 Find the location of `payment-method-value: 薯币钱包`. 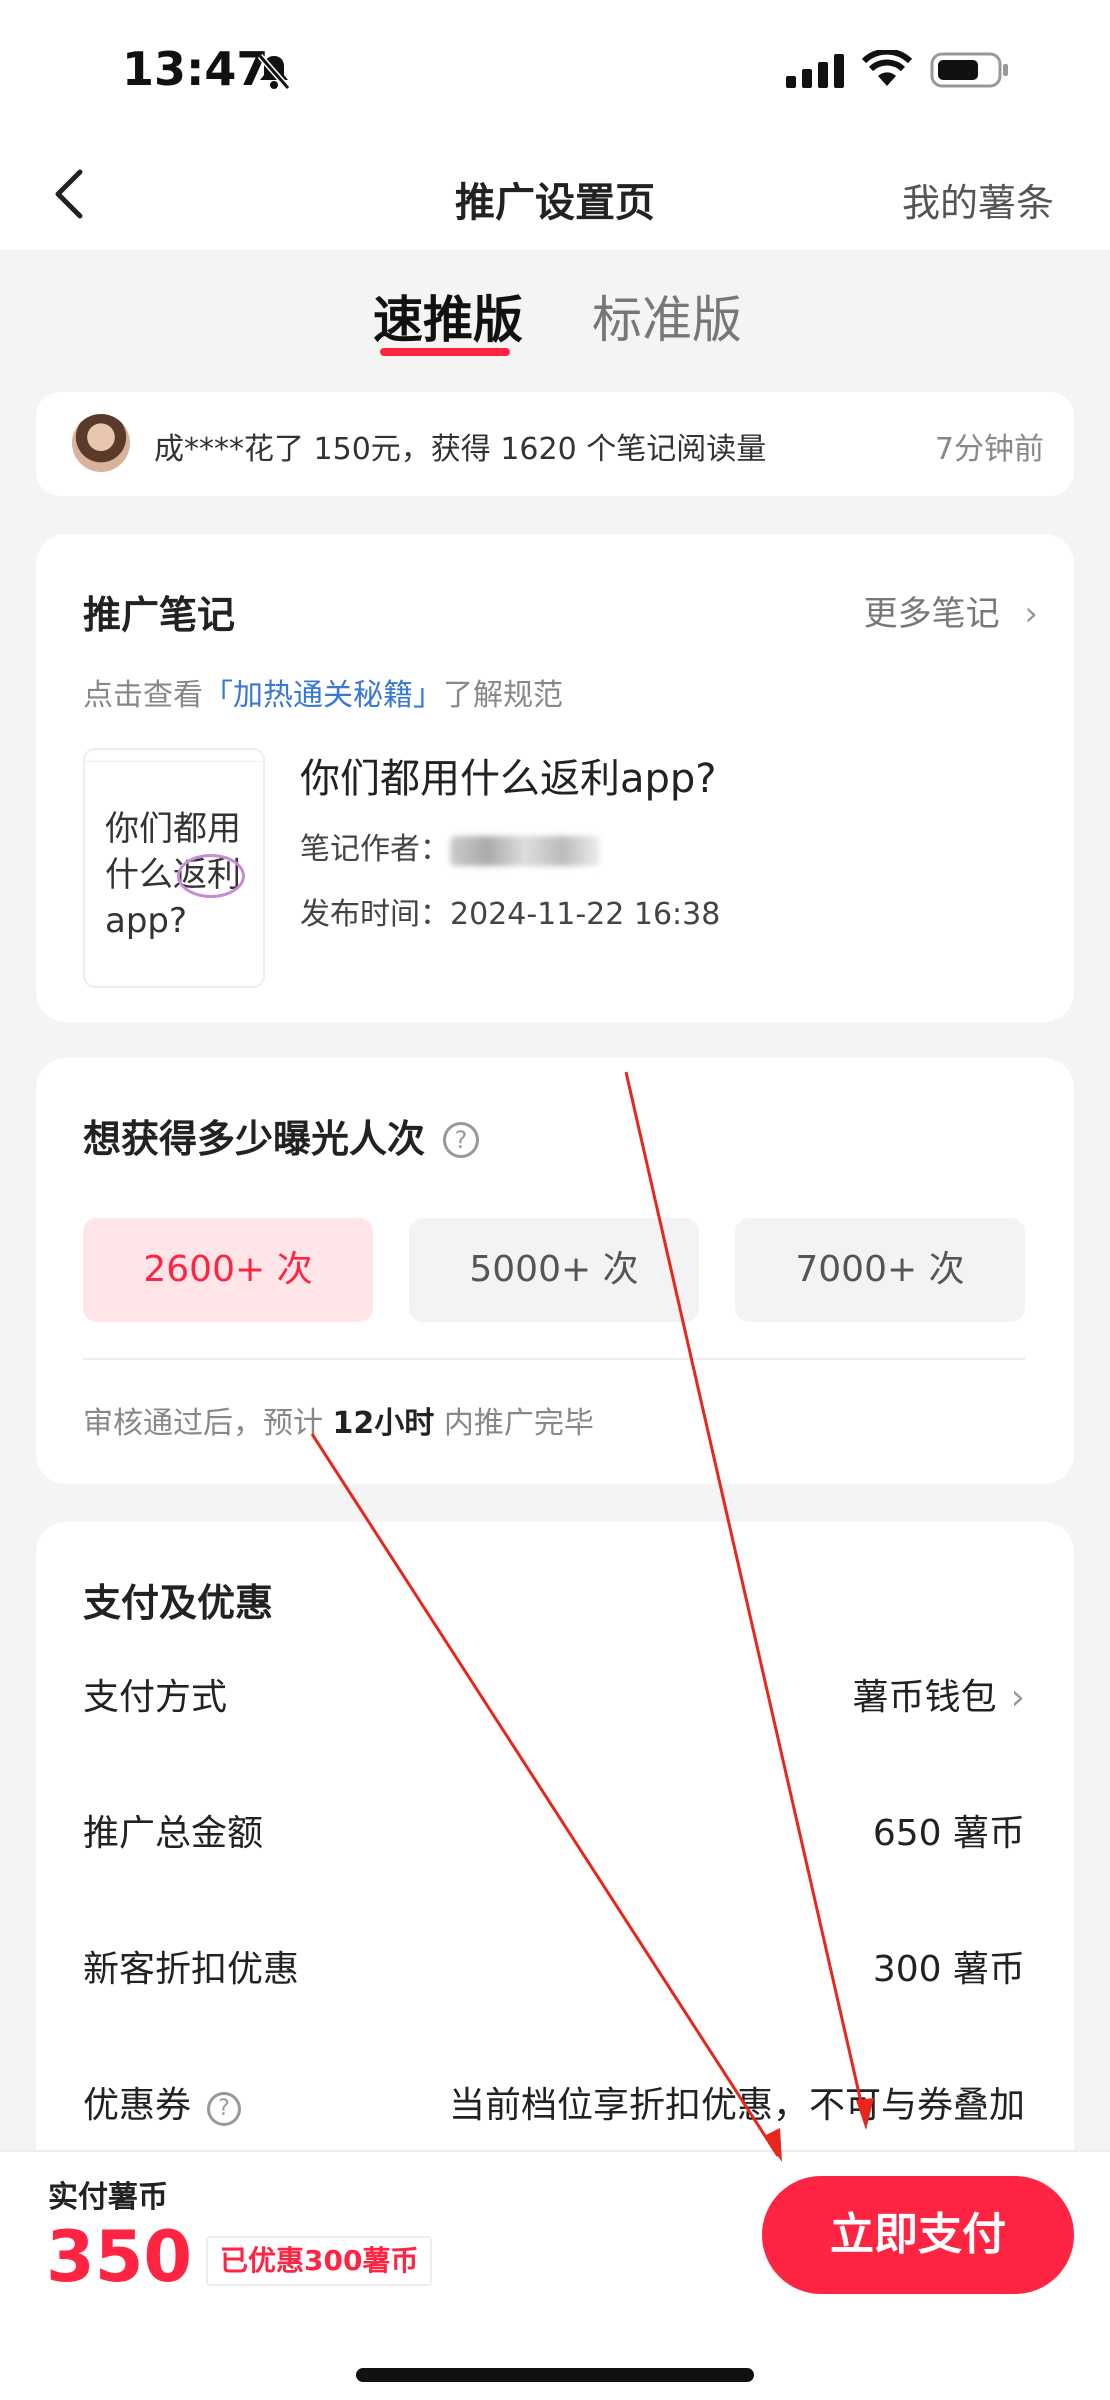

payment-method-value: 薯币钱包 is located at coordinates (924, 1697).